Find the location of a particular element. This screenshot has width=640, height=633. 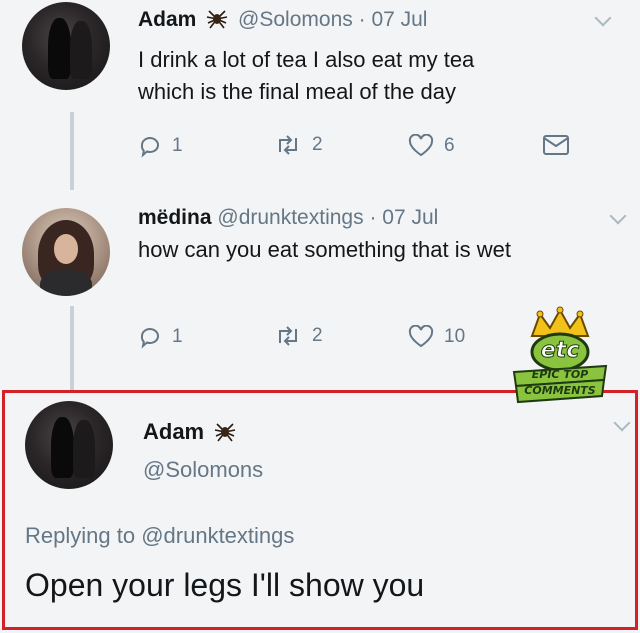

message-icon is located at coordinates (556, 145).